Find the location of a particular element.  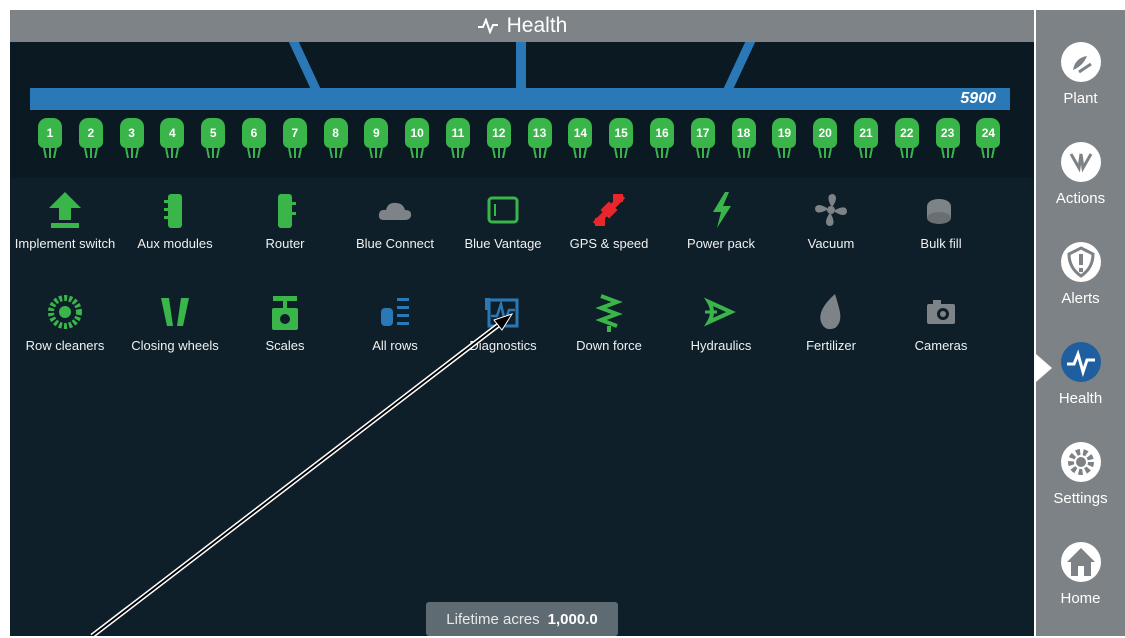

tile-router: Router is located at coordinates (285, 235).